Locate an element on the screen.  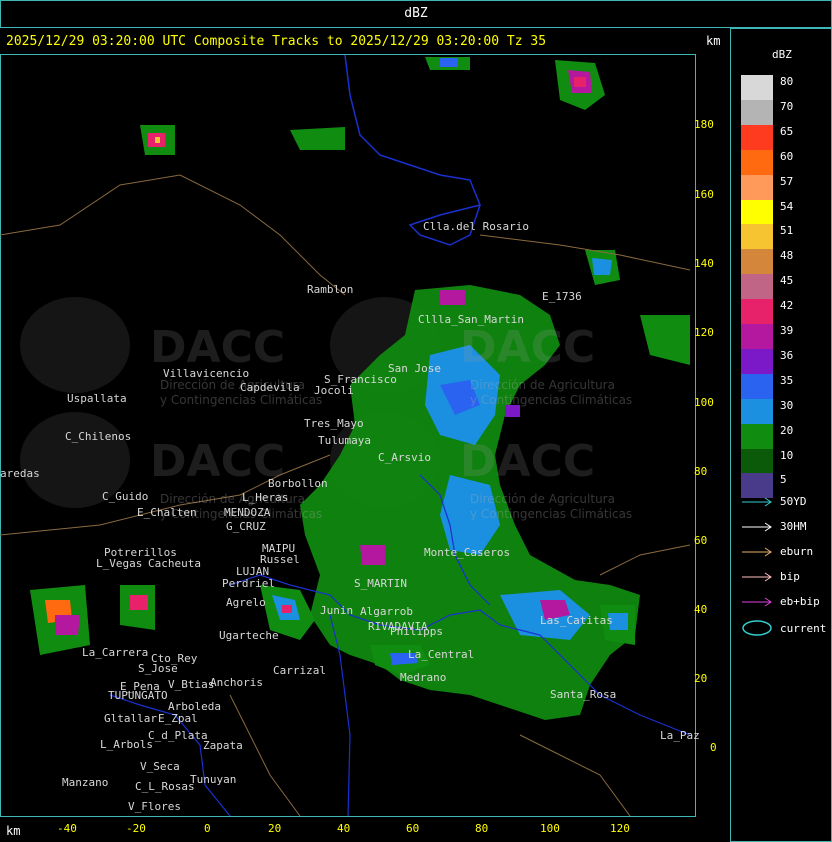
place-label: La_Central is located at coordinates (441, 654).